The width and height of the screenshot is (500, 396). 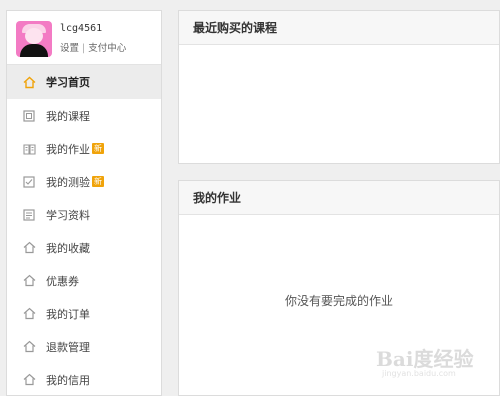 What do you see at coordinates (339, 198) in the screenshot?
I see `panel-title: 我的作业` at bounding box center [339, 198].